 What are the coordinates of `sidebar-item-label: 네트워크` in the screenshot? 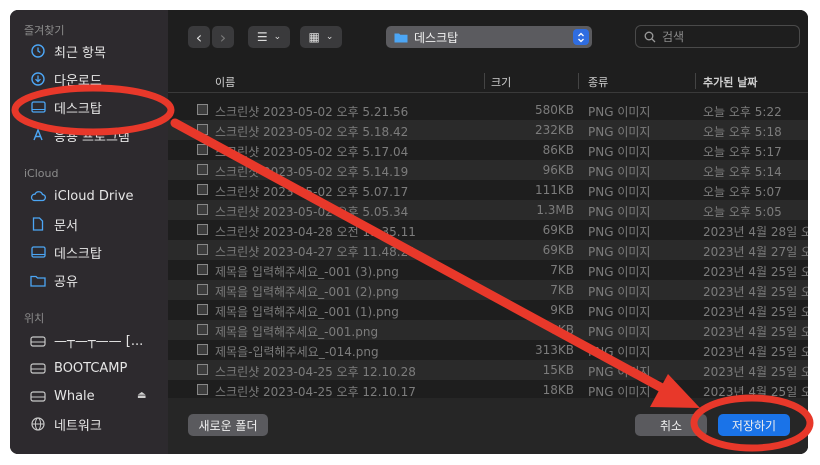 It's located at (78, 426).